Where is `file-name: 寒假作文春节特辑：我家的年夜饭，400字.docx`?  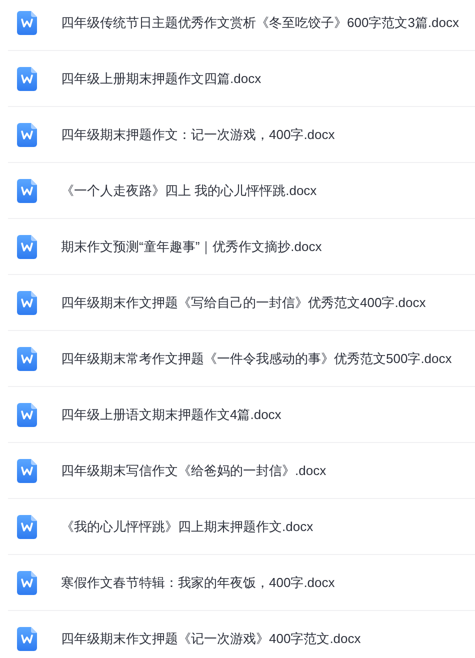
file-name: 寒假作文春节特辑：我家的年夜饭，400字.docx is located at coordinates (198, 583).